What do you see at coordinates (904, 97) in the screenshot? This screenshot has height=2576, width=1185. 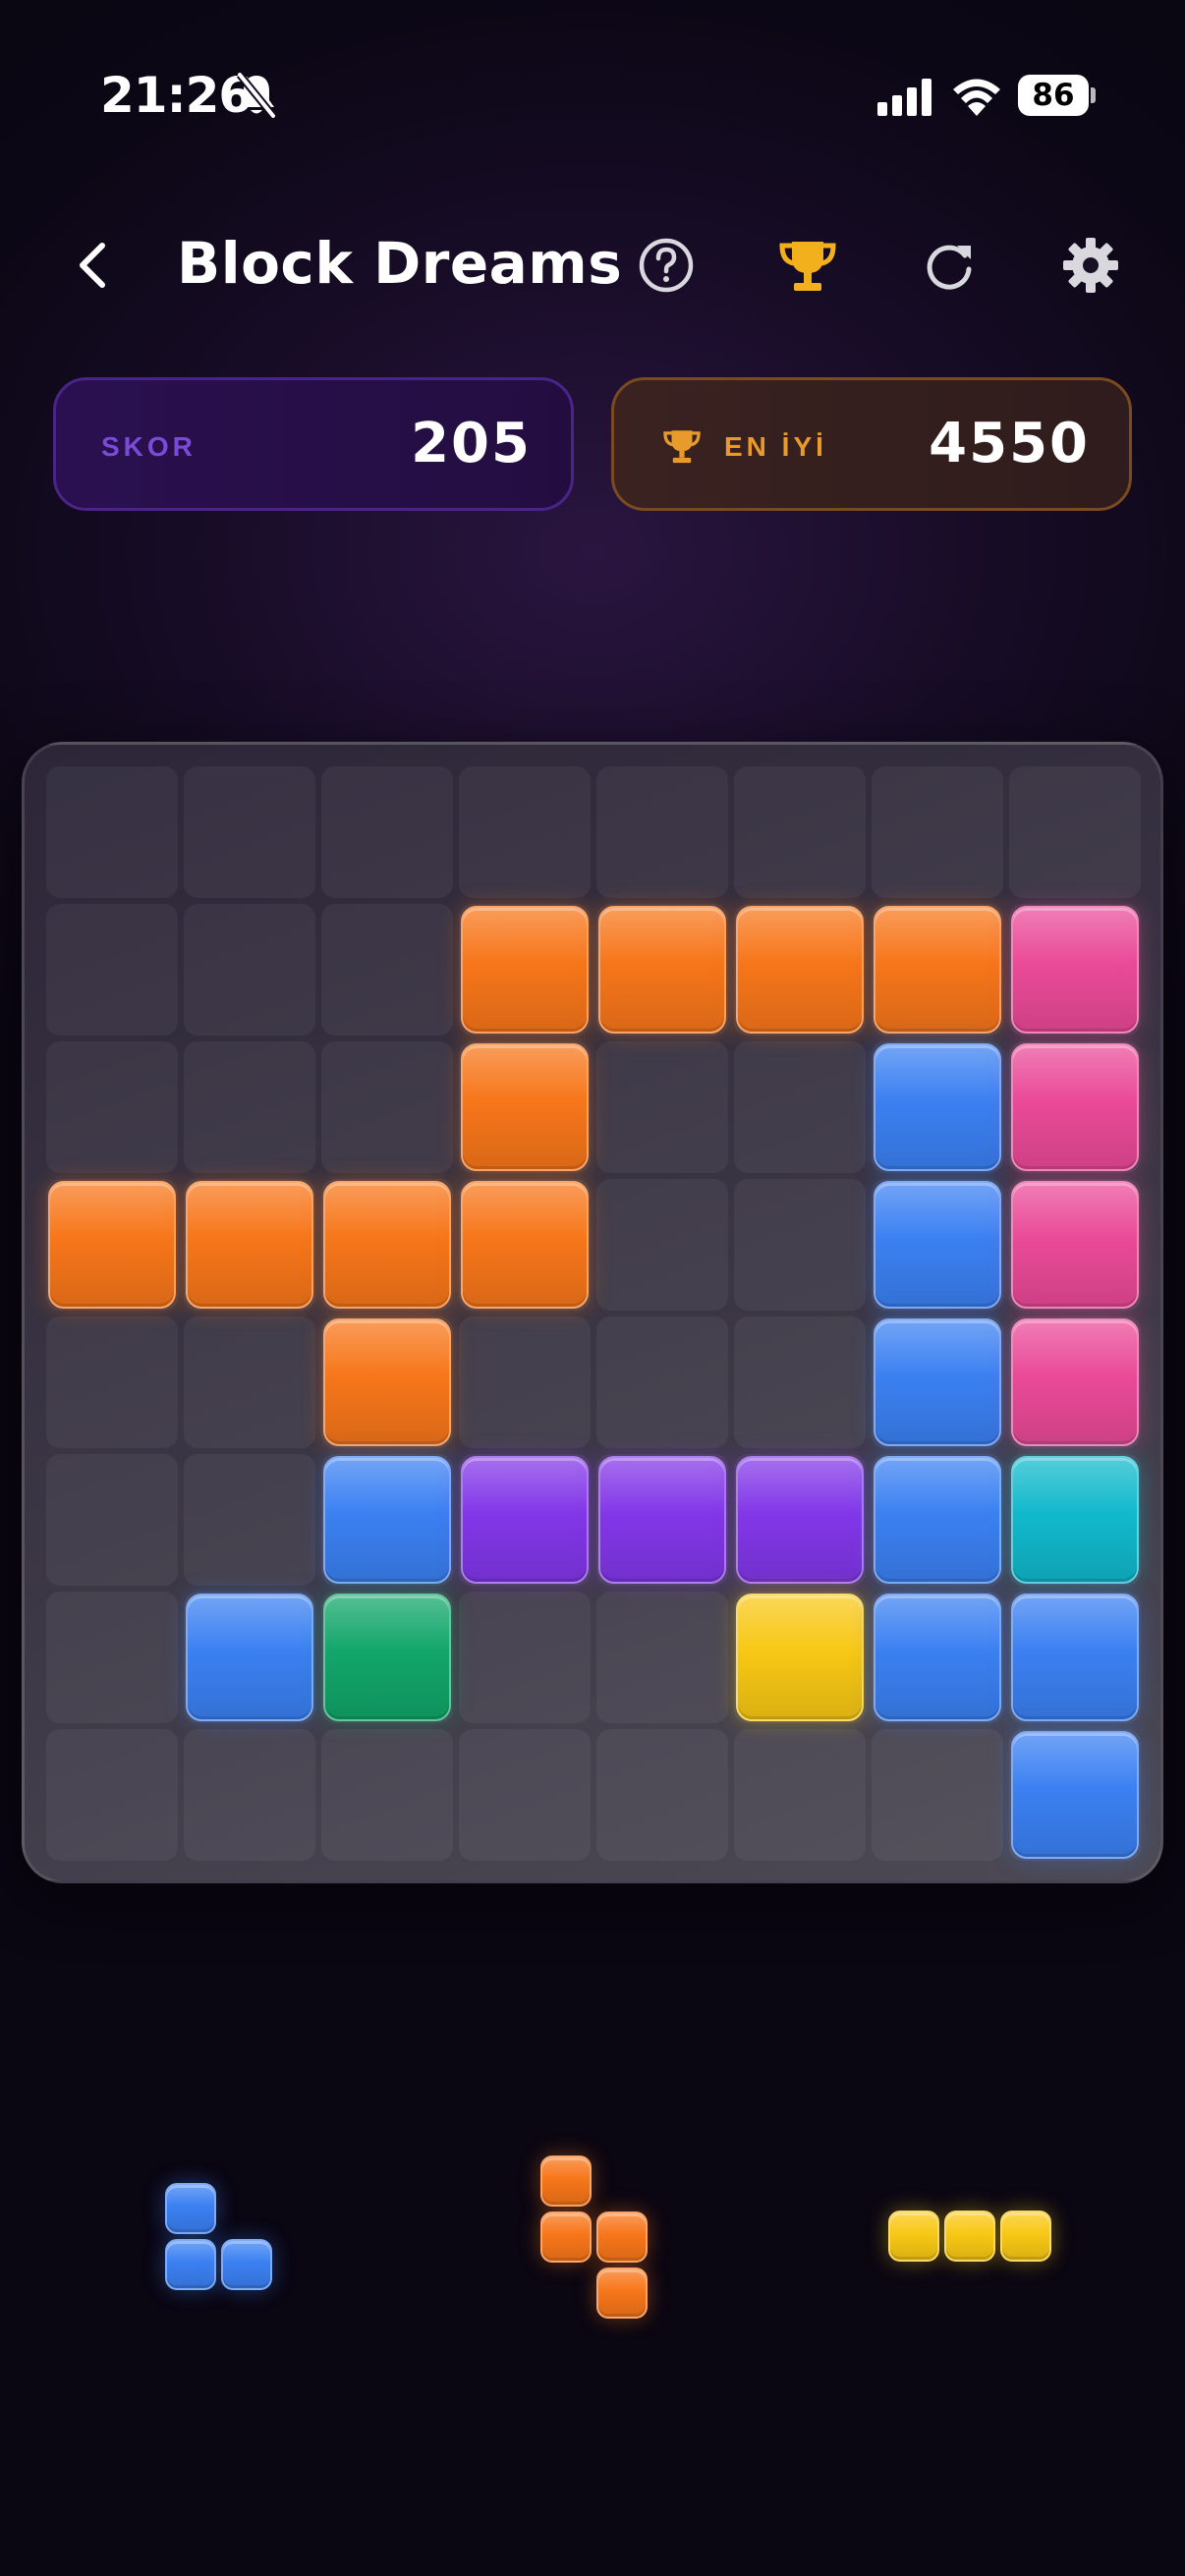 I see `cellular-signal-icon` at bounding box center [904, 97].